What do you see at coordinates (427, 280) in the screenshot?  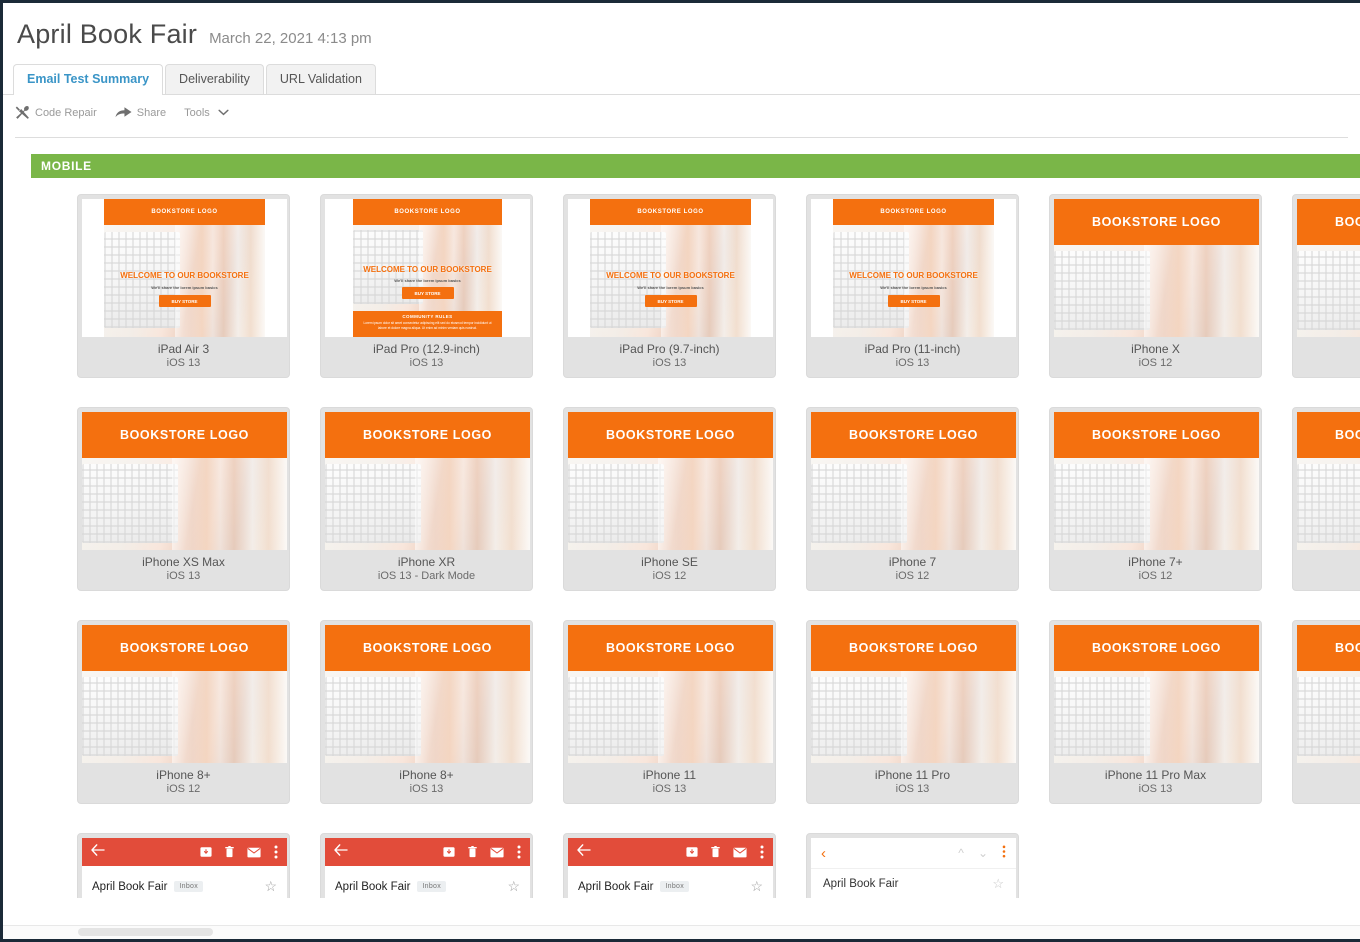 I see `email-subheadline: We'll share the lorem ipsum basics` at bounding box center [427, 280].